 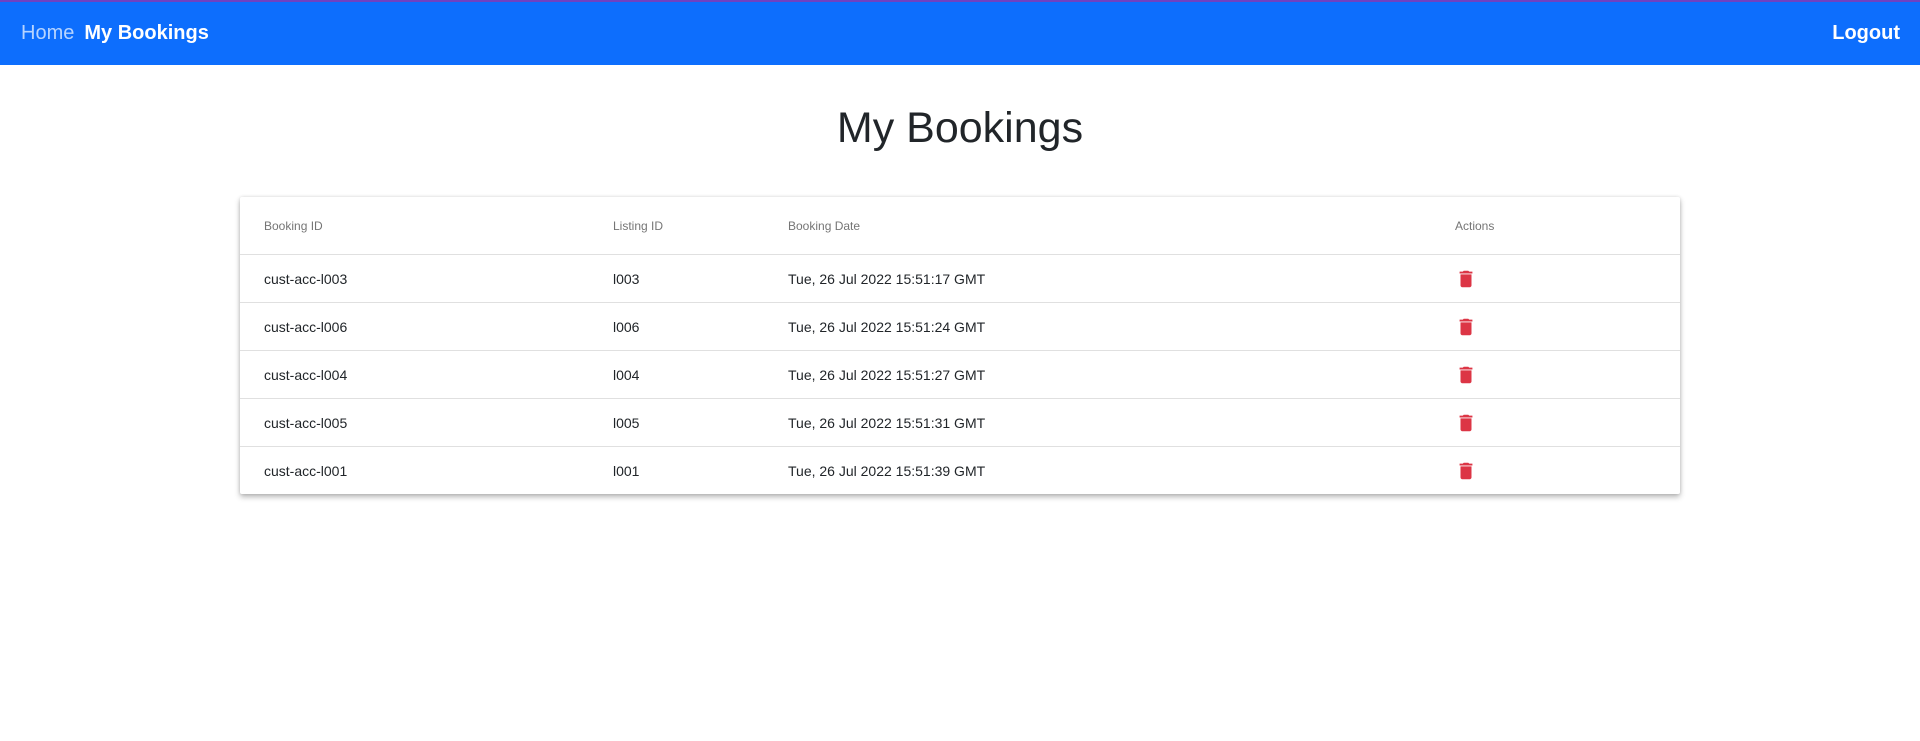 I want to click on header-listing-id: Listing ID, so click(x=700, y=226).